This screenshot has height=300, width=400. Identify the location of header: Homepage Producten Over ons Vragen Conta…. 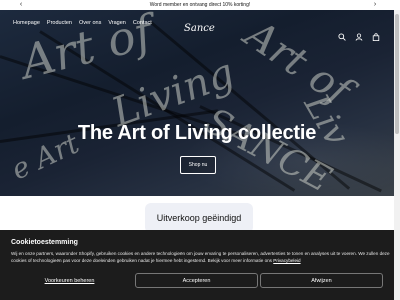
(197, 26).